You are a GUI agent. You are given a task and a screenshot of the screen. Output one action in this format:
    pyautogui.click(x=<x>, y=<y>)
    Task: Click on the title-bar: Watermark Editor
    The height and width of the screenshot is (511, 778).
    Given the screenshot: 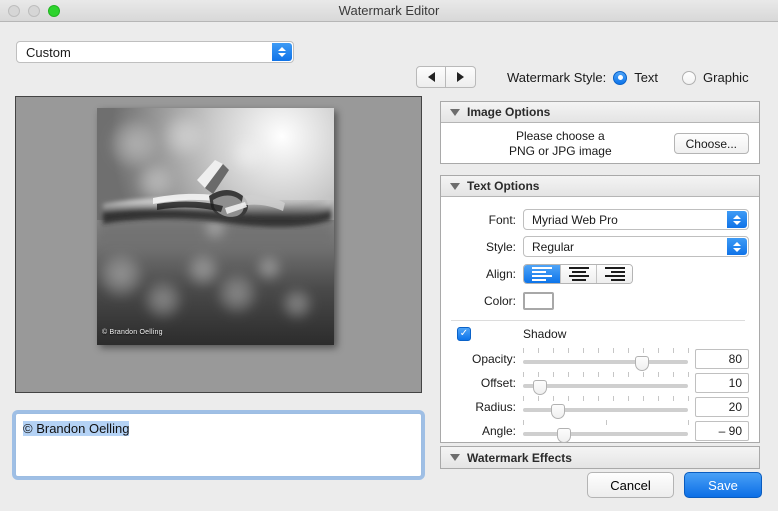 What is the action you would take?
    pyautogui.click(x=389, y=11)
    